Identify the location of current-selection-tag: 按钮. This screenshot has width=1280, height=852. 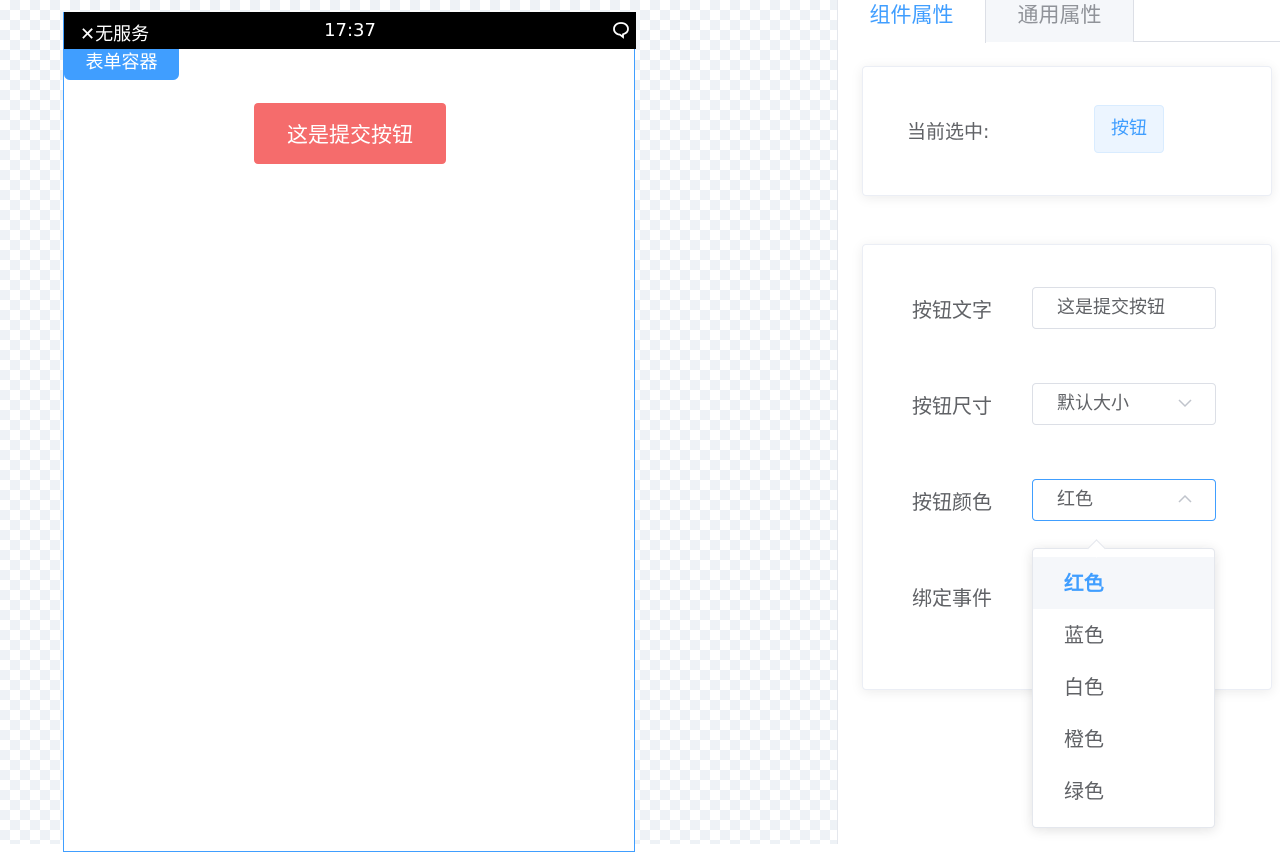
(1129, 129).